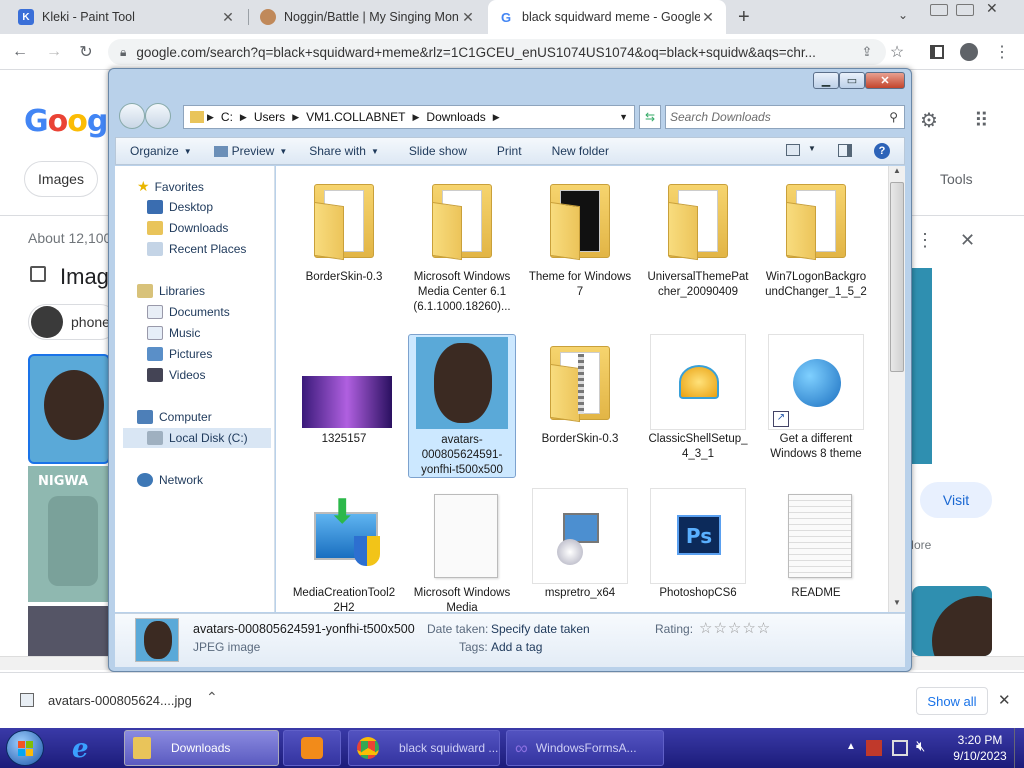  I want to click on nav-libraries: Libraries, so click(171, 291).